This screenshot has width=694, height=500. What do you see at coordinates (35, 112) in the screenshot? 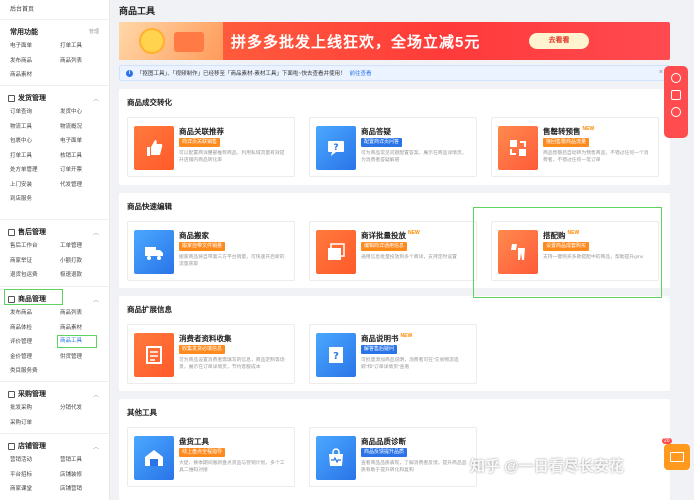
I see `sidebar-item: 订单查询` at bounding box center [35, 112].